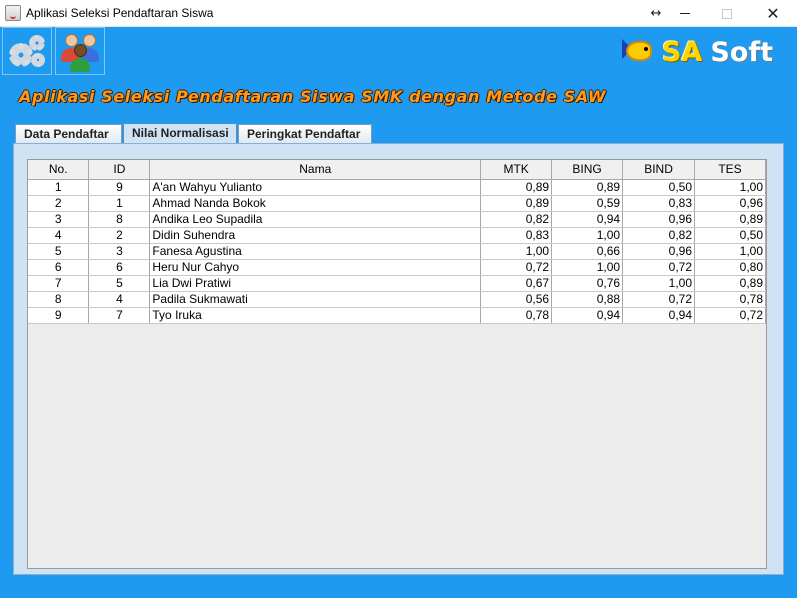  Describe the element at coordinates (119, 219) in the screenshot. I see `cell-id: 8` at that location.